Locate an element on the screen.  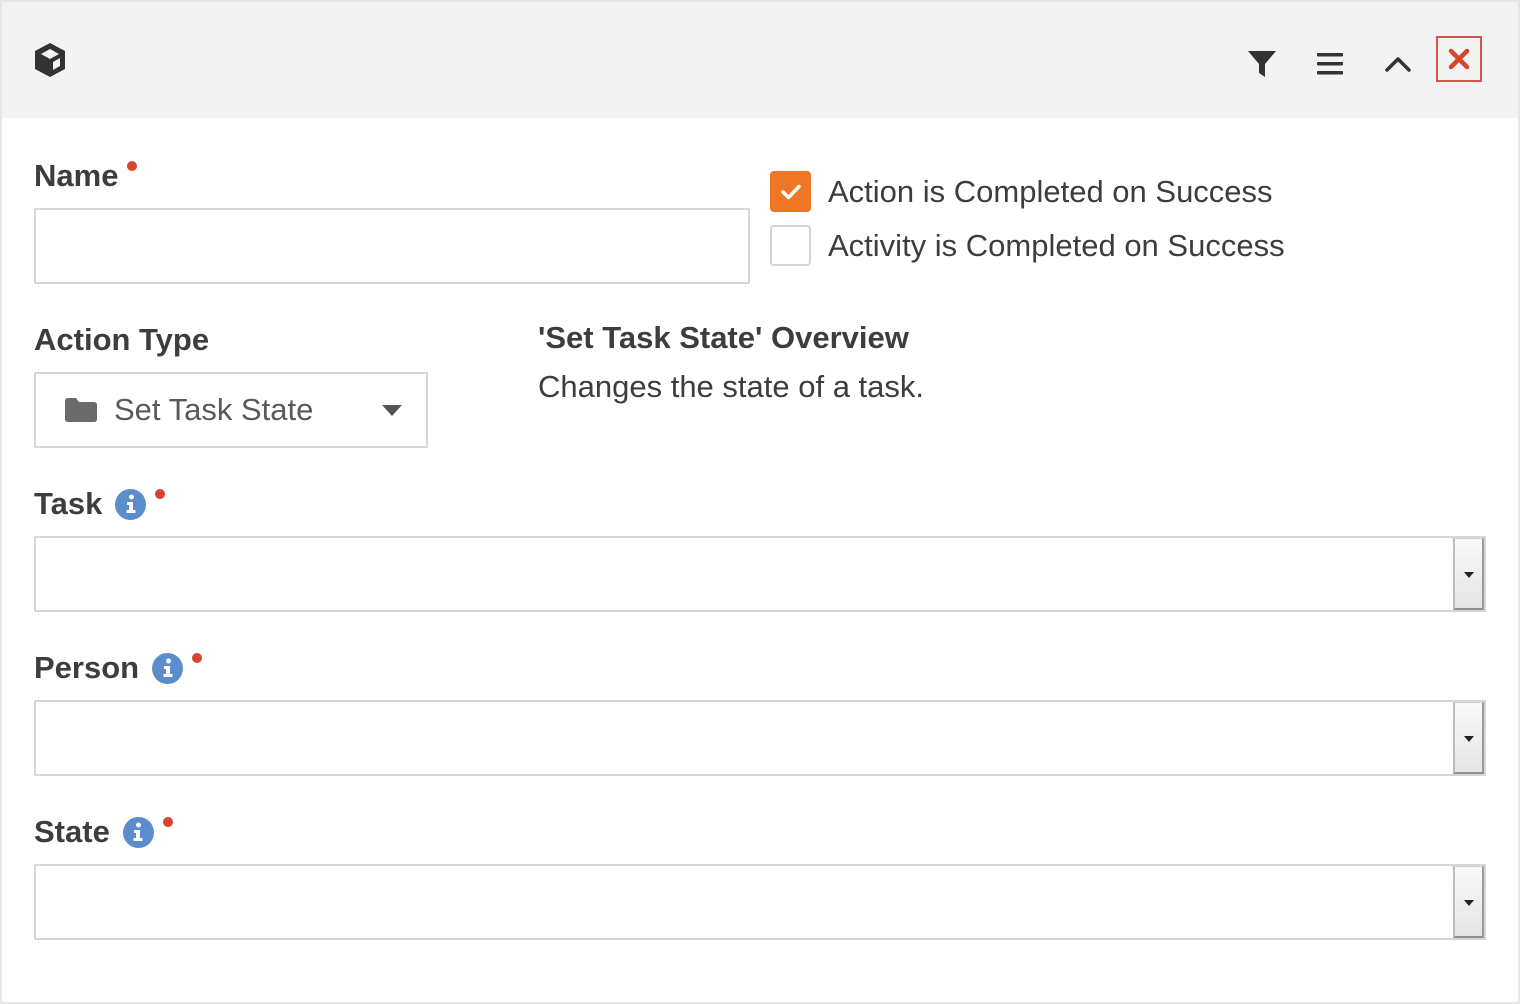
overview-description: Changes the state of a task. is located at coordinates (731, 386).